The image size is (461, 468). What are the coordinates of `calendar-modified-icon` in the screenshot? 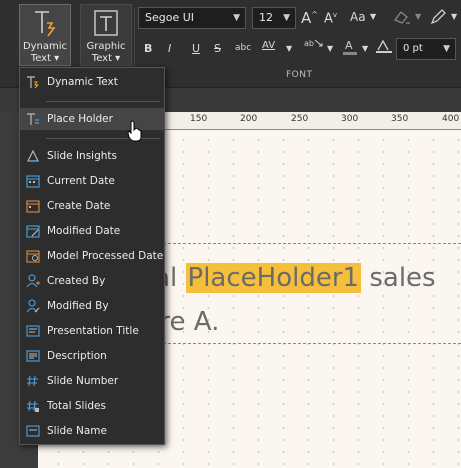 It's located at (33, 231).